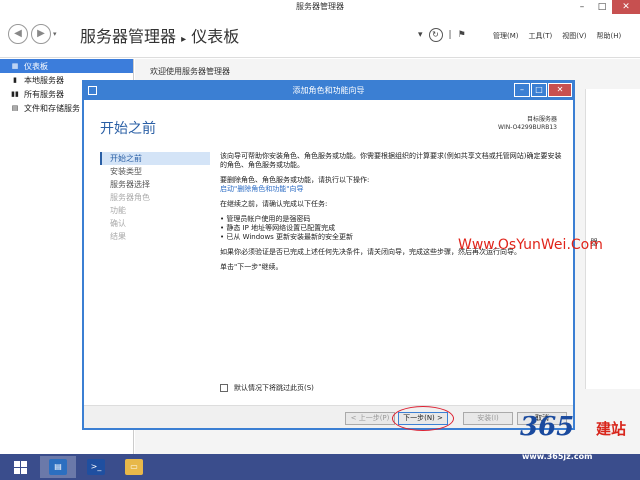  What do you see at coordinates (557, 36) in the screenshot?
I see `header-menu-bar: 管理(M) 工具(T) 视图(V) 帮助(H)` at bounding box center [557, 36].